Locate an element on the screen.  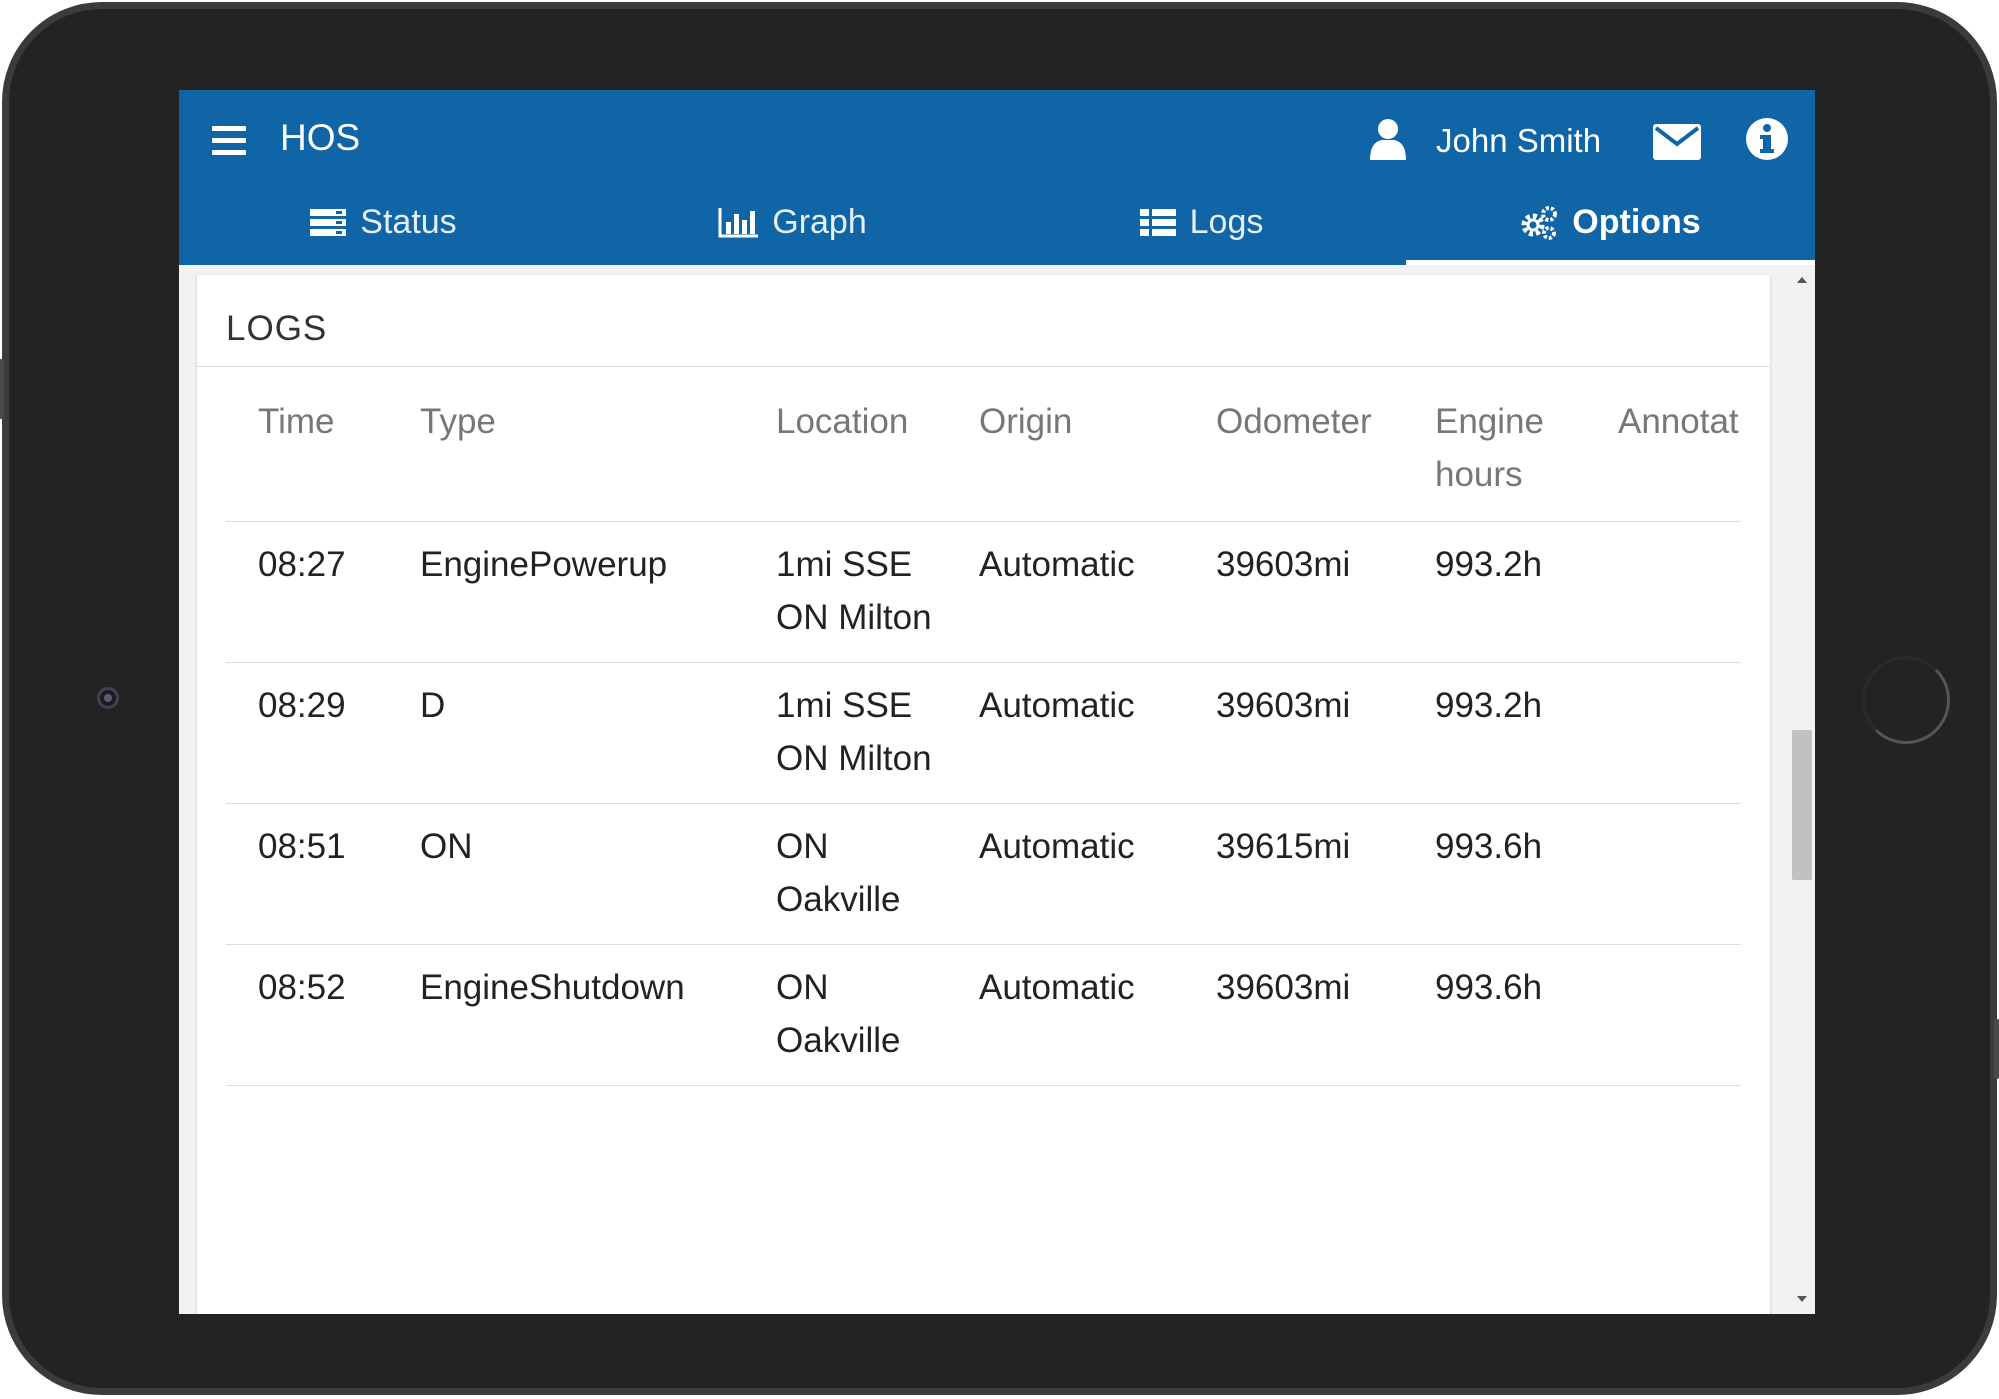
cell-time: 08:51 is located at coordinates (302, 846).